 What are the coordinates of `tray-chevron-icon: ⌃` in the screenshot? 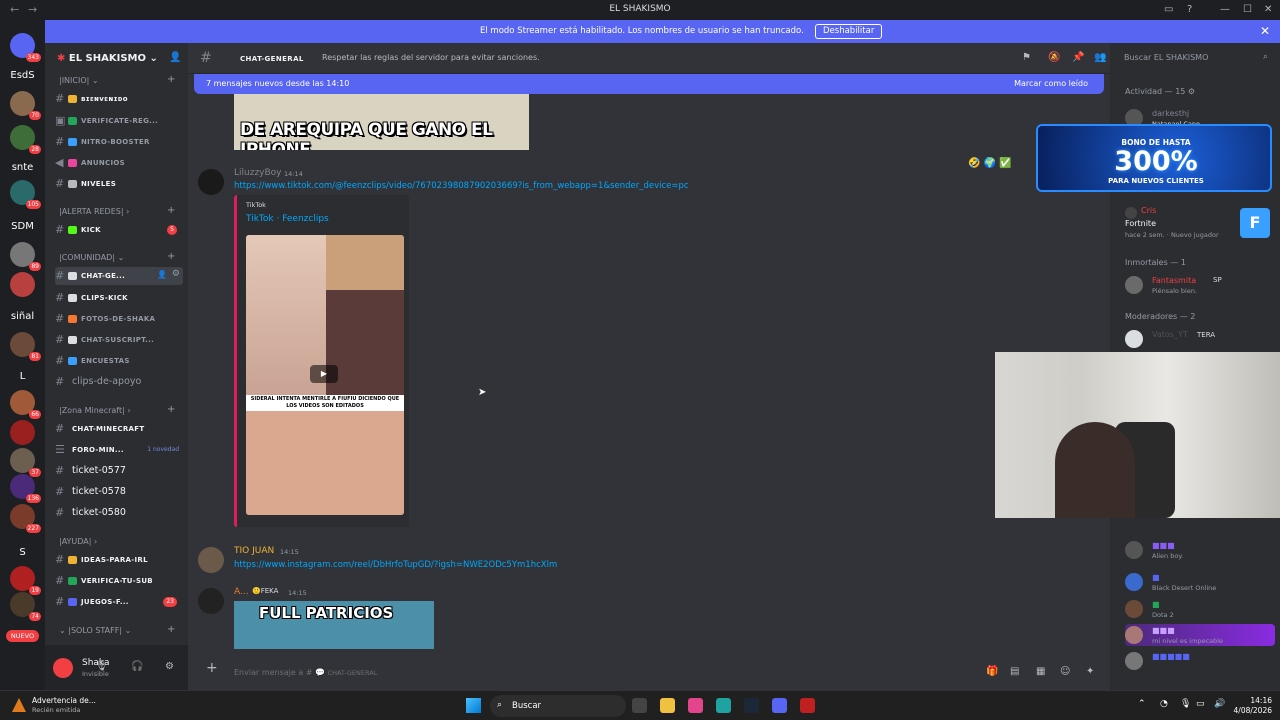 It's located at (1142, 704).